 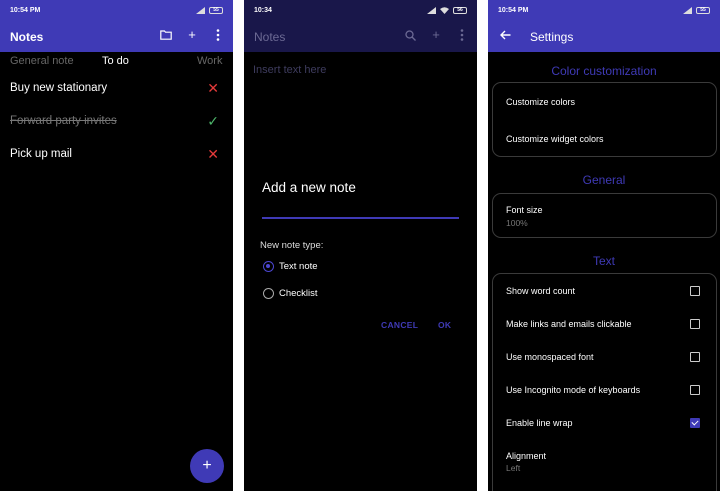 I want to click on checklist-item-text: Forward party invites, so click(x=63, y=121).